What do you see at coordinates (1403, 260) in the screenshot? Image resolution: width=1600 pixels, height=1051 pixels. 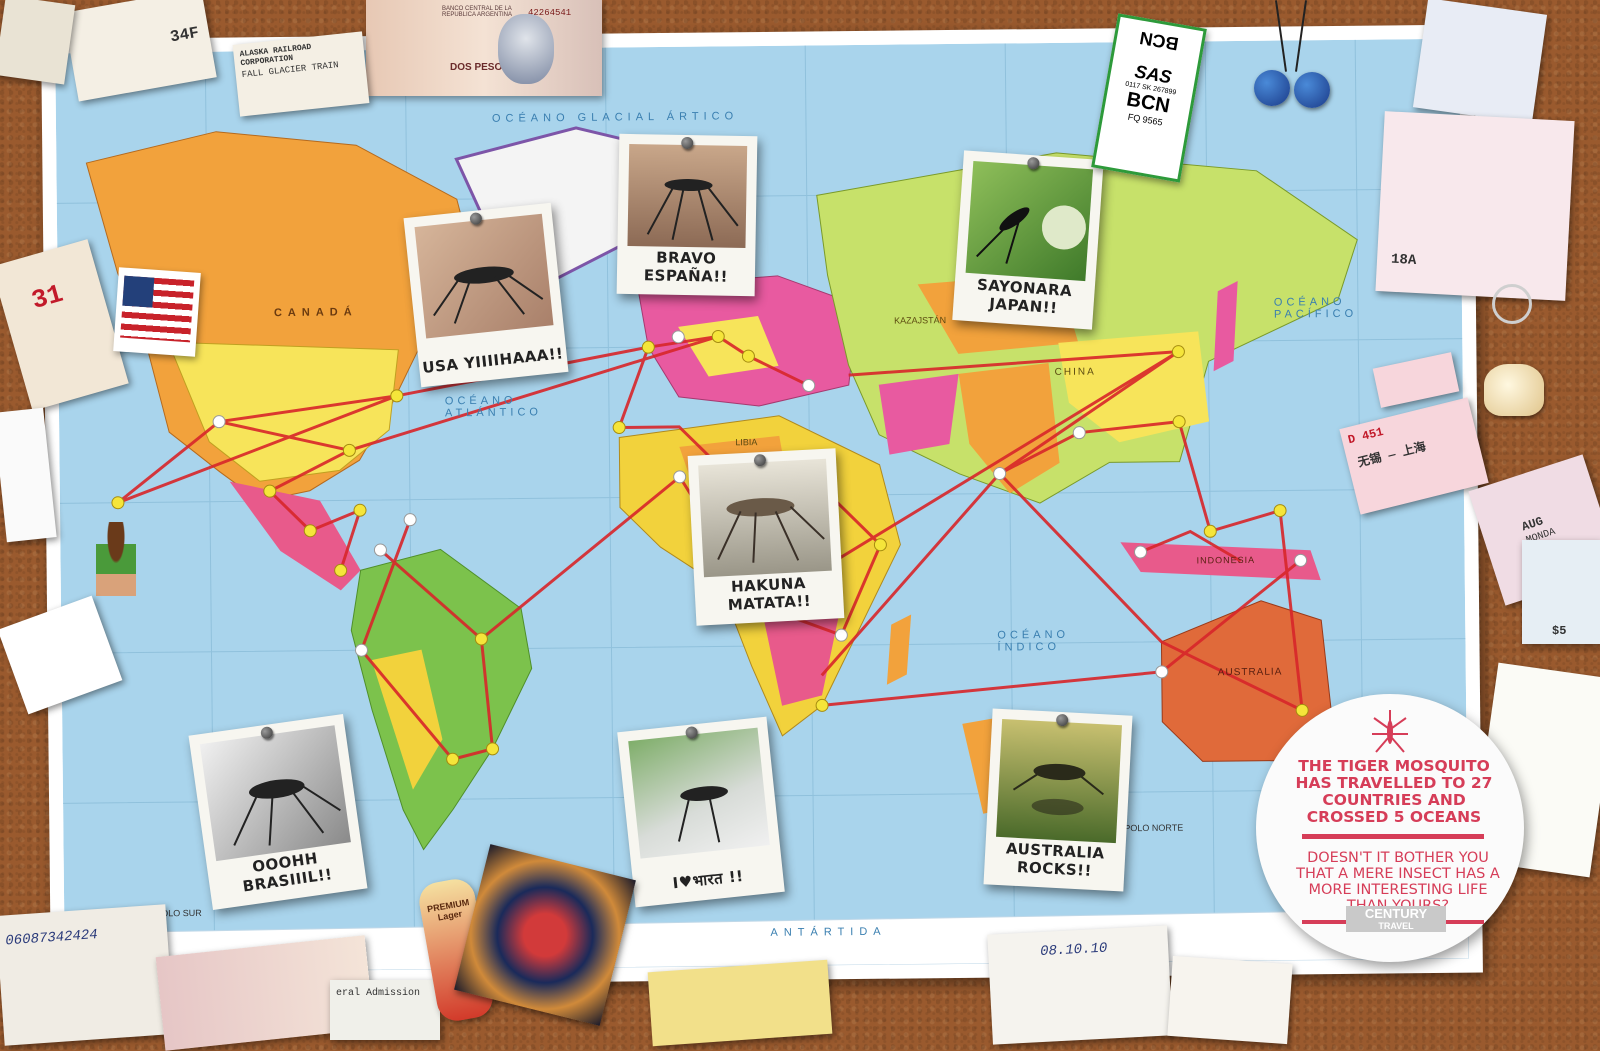 I see `seat-label: 18A` at bounding box center [1403, 260].